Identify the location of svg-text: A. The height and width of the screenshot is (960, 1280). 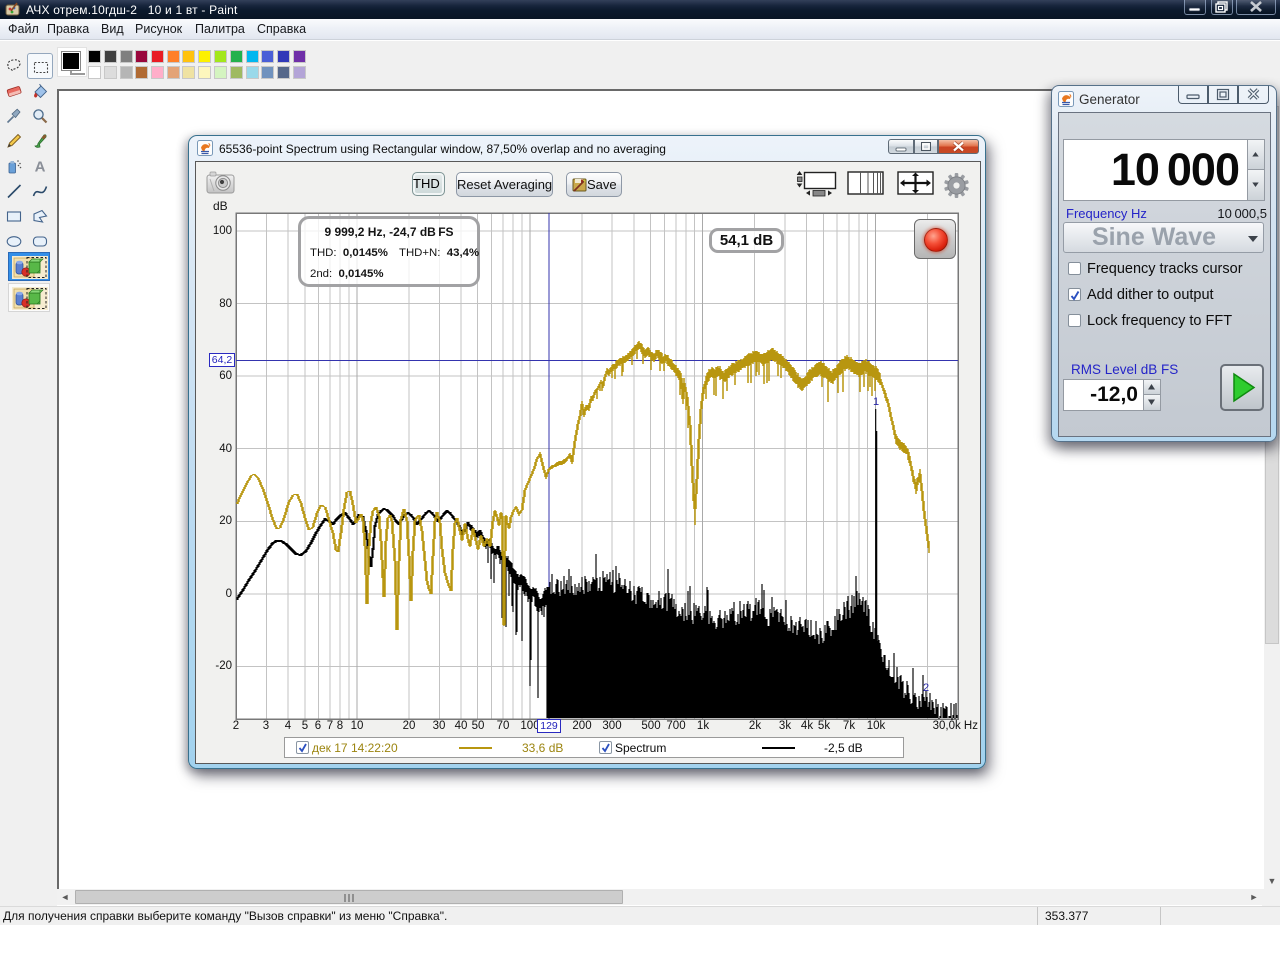
(40, 167).